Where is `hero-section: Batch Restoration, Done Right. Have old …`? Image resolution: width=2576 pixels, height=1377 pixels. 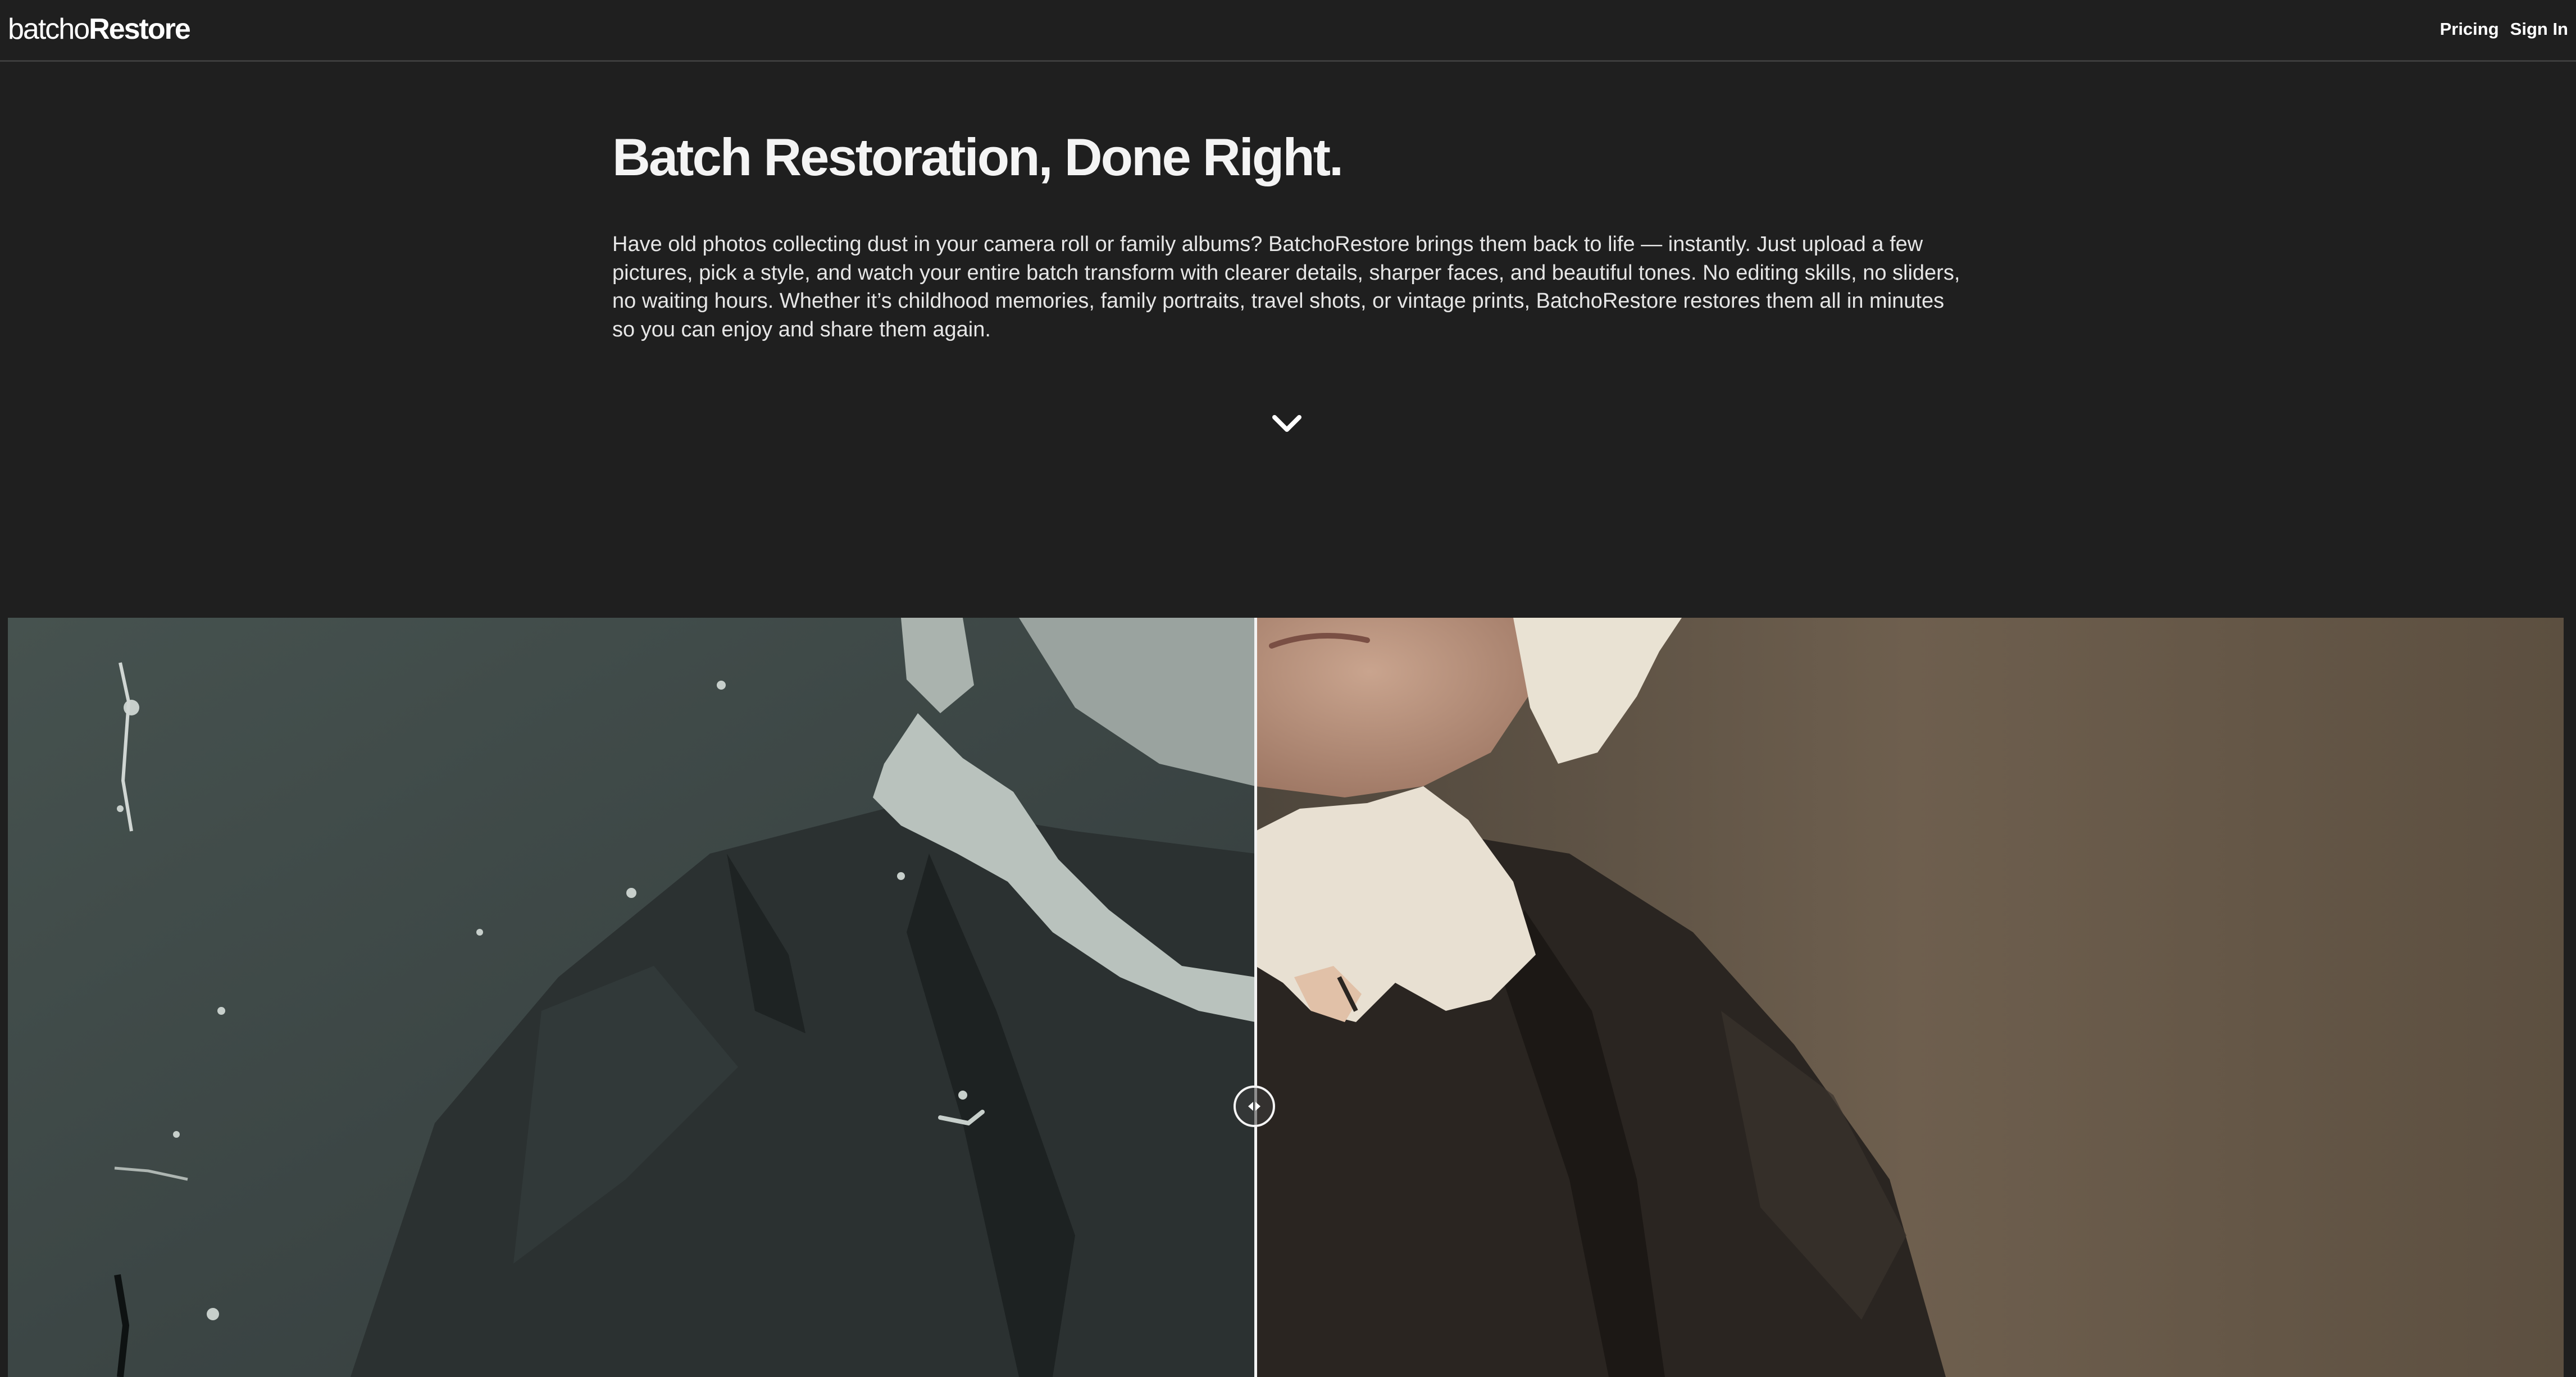 hero-section: Batch Restoration, Done Right. Have old … is located at coordinates (1292, 233).